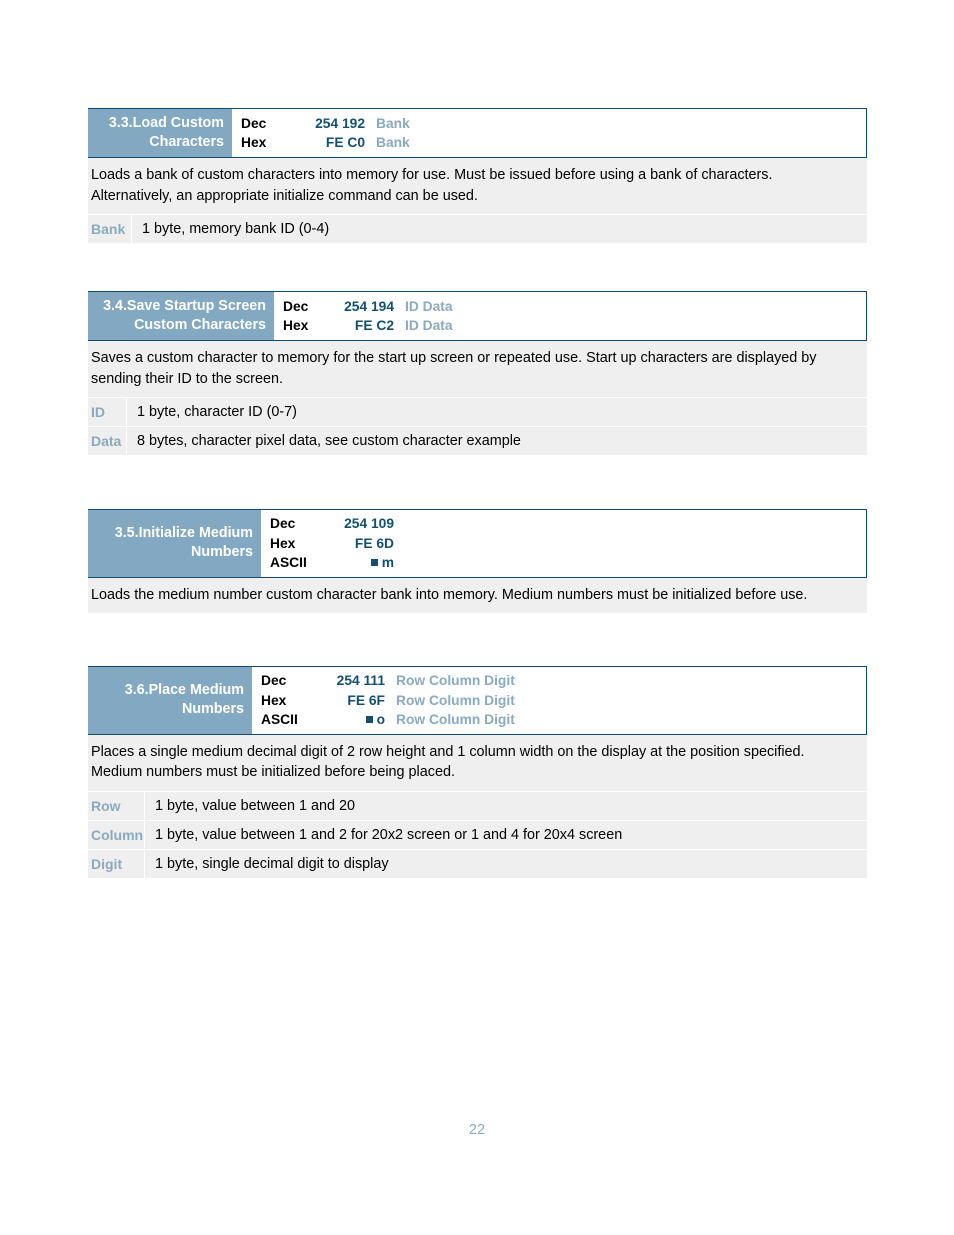 The width and height of the screenshot is (954, 1235). Describe the element at coordinates (174, 543) in the screenshot. I see `command-title: 3.5.Initialize Medium Numbers` at that location.